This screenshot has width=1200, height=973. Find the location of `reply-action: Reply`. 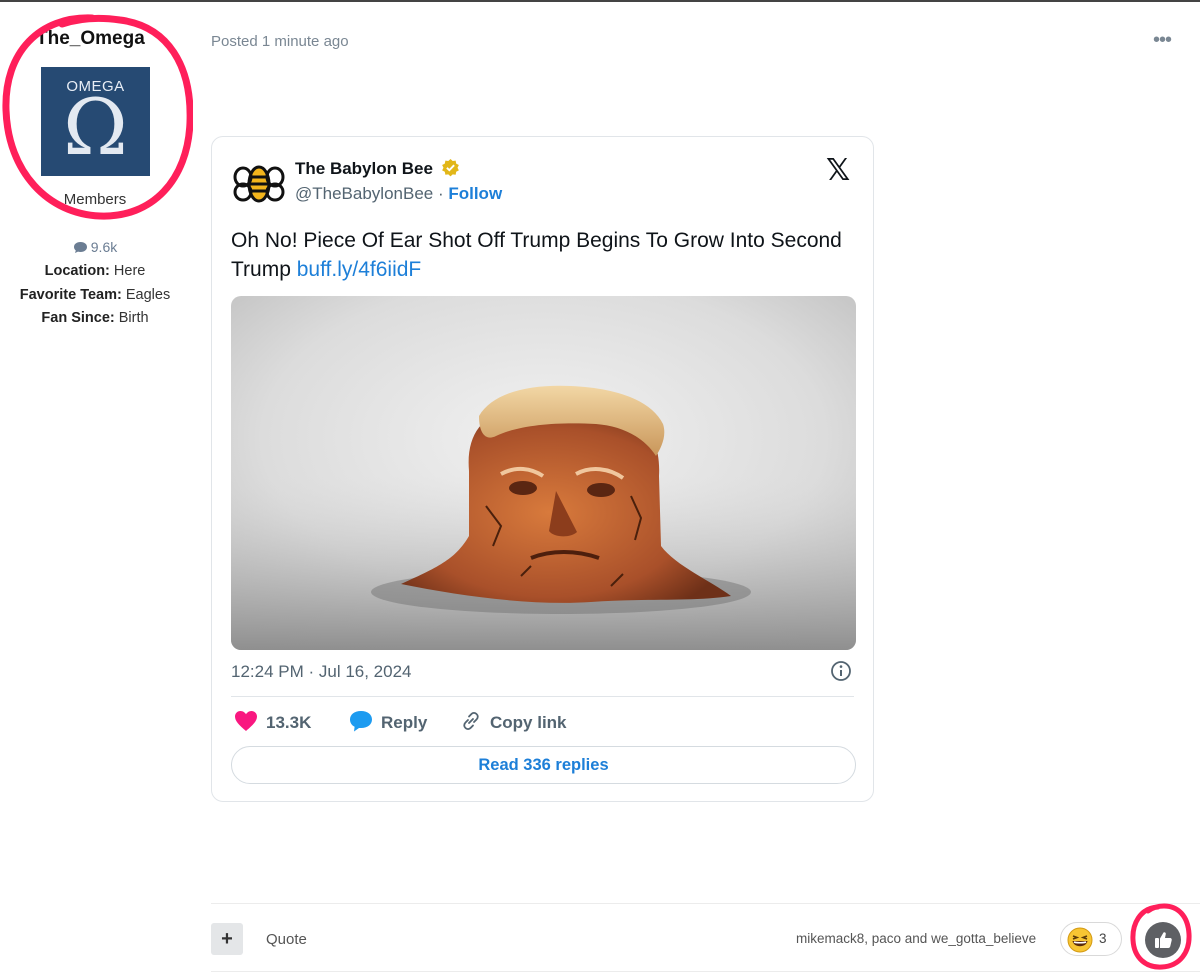

reply-action: Reply is located at coordinates (388, 721).